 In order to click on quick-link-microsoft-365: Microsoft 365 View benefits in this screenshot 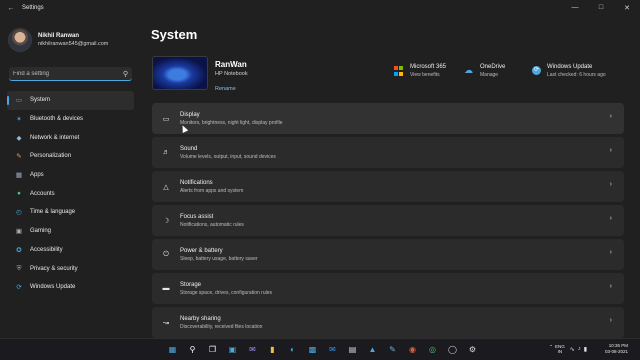, I will do `click(420, 71)`.